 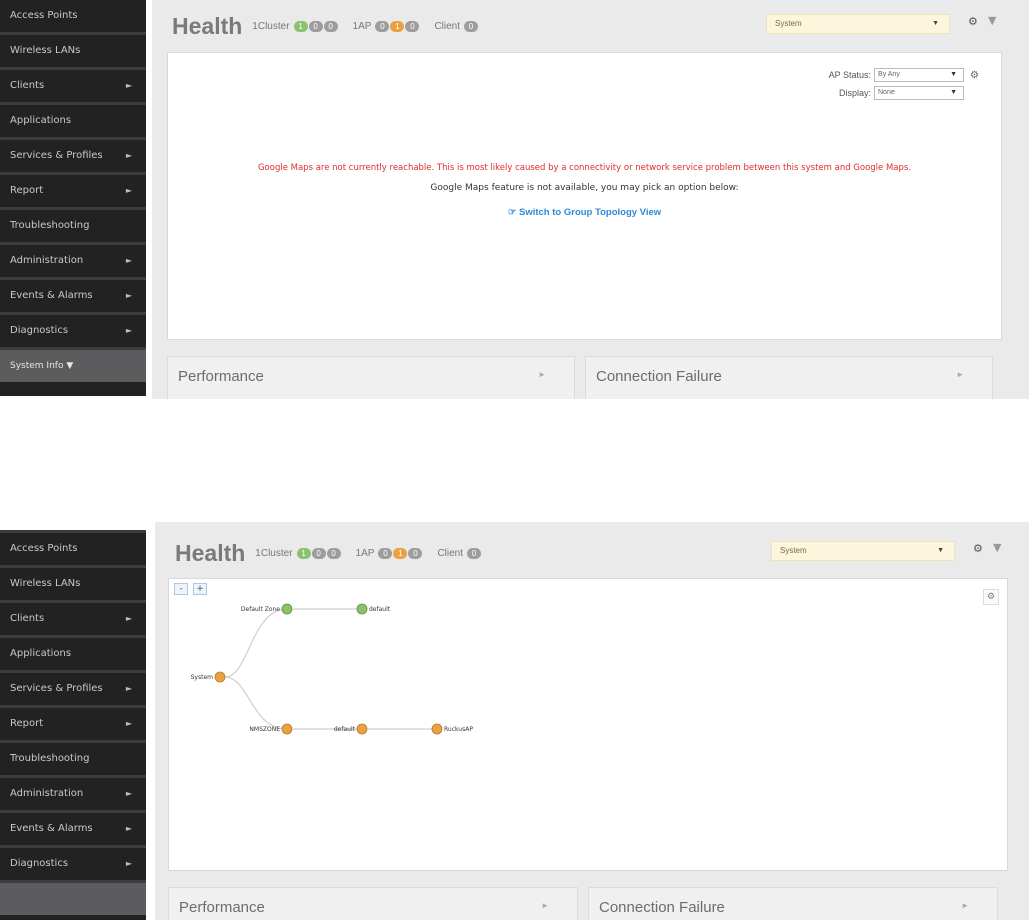 What do you see at coordinates (264, 729) in the screenshot?
I see `topology-label-nmszone: NMSZONE` at bounding box center [264, 729].